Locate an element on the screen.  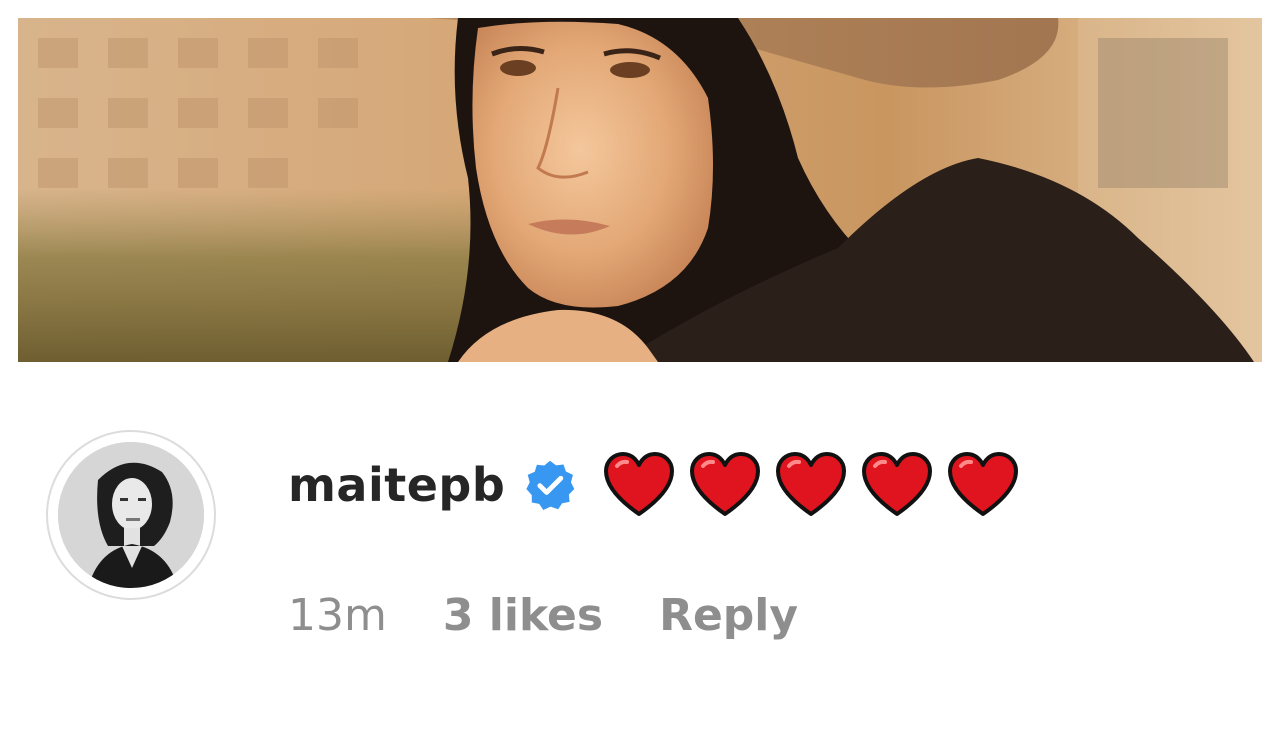
avatar-ring is located at coordinates (131, 515).